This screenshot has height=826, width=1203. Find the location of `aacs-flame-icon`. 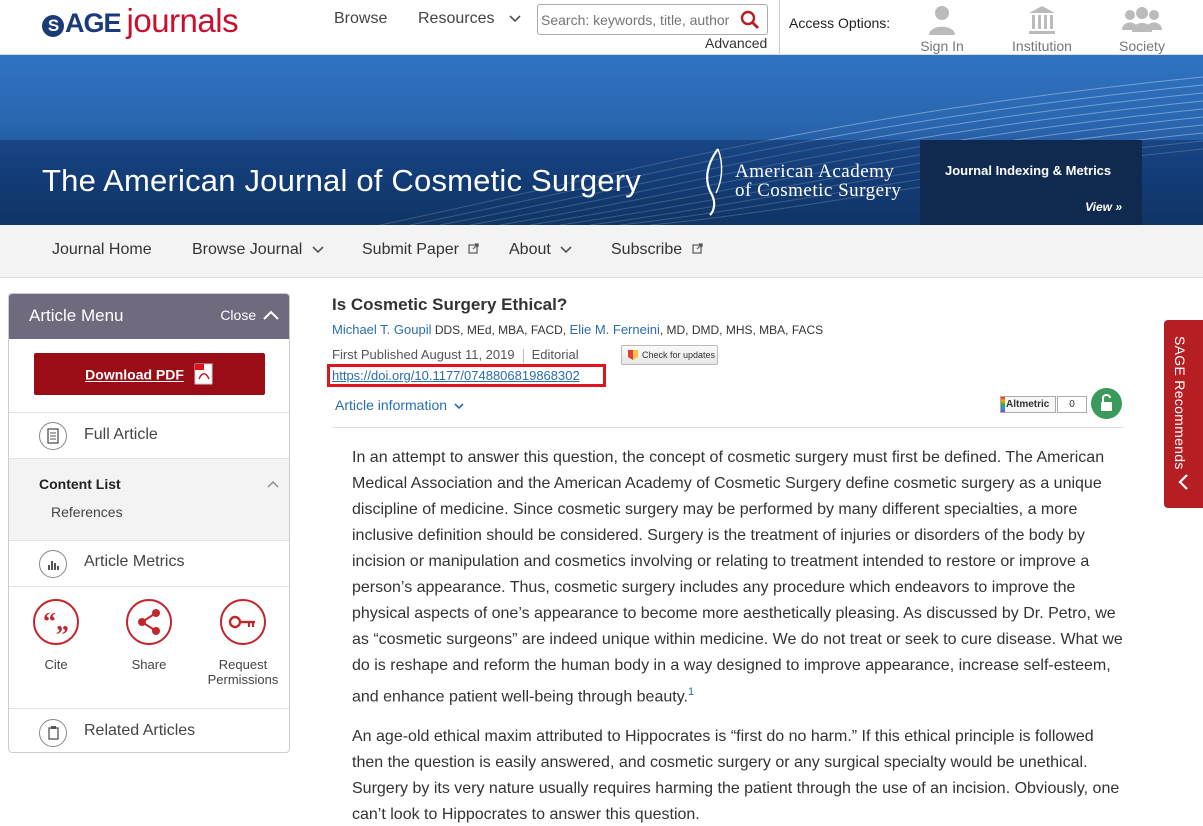

aacs-flame-icon is located at coordinates (714, 182).